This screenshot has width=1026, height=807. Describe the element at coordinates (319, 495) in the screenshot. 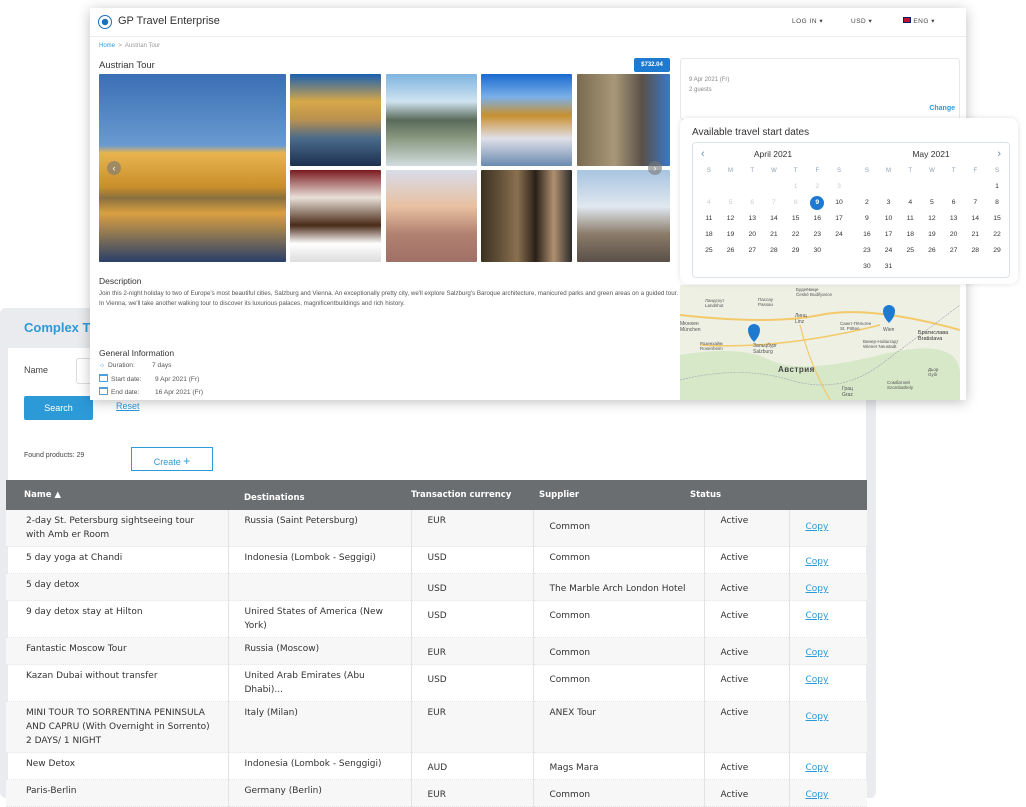

I see `column-destinations: Destinations` at that location.